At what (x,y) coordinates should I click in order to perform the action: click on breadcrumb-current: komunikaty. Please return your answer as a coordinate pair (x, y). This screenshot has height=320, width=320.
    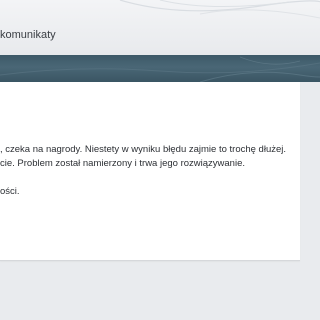
    Looking at the image, I should click on (28, 35).